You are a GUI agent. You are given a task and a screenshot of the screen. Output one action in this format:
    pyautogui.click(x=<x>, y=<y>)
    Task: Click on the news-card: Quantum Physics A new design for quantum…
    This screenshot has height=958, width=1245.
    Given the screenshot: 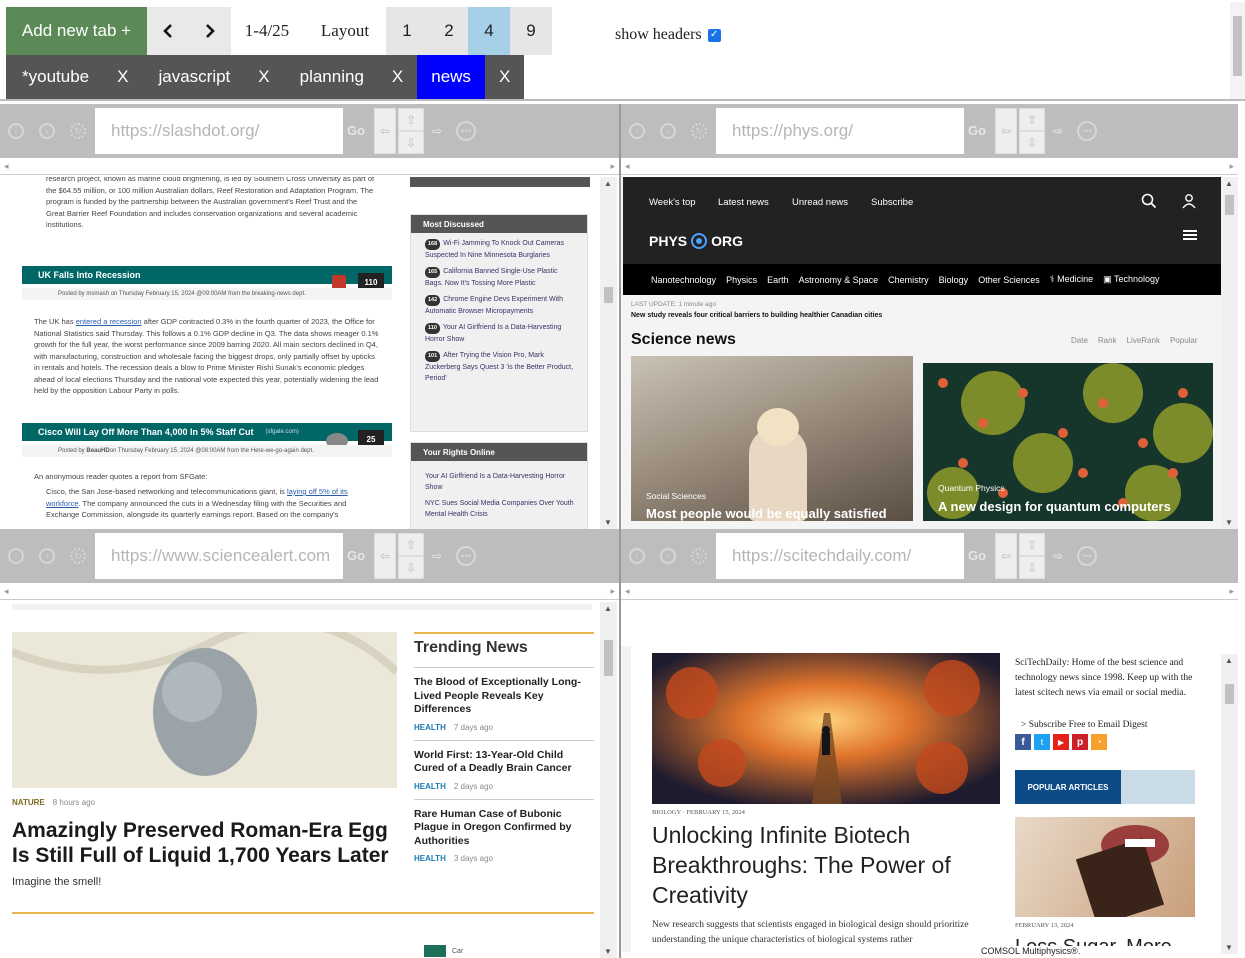 What is the action you would take?
    pyautogui.click(x=1068, y=442)
    